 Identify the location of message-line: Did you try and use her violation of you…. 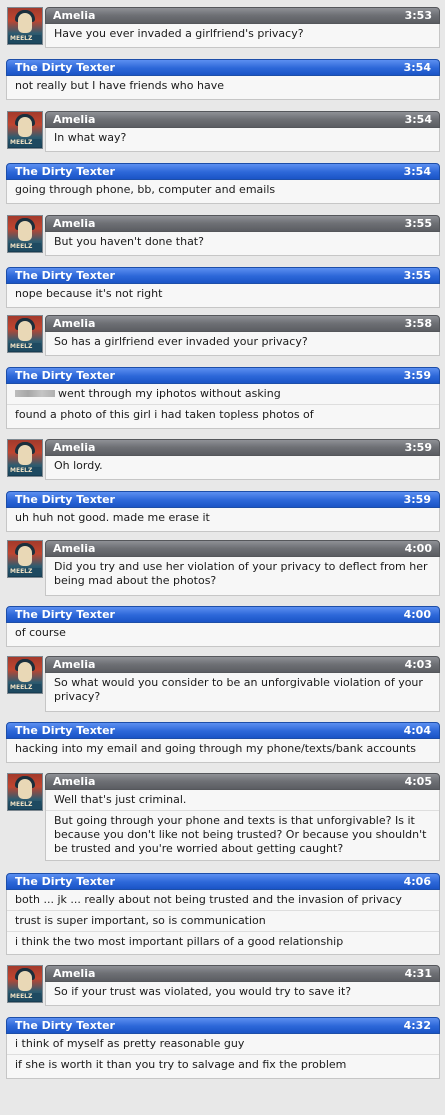
(241, 573).